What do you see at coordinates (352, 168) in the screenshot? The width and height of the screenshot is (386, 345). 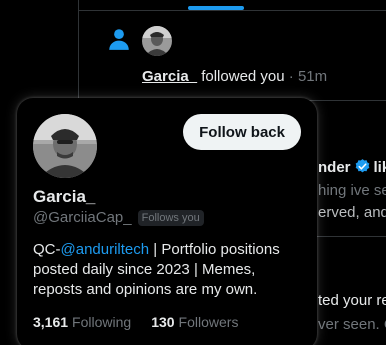 I see `bg-user-name-fragment: nderlik` at bounding box center [352, 168].